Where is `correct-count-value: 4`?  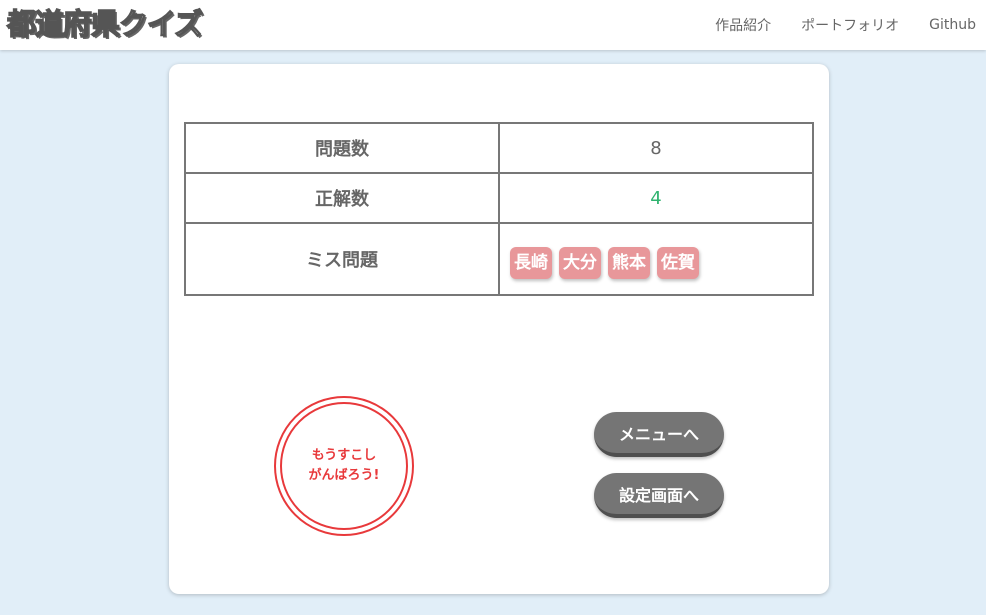 correct-count-value: 4 is located at coordinates (656, 198).